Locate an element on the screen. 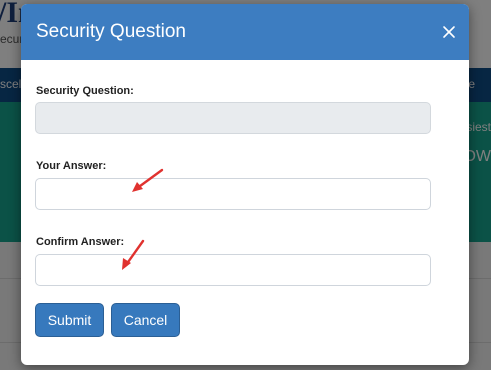  your-answer-label: Your Answer: is located at coordinates (71, 166).